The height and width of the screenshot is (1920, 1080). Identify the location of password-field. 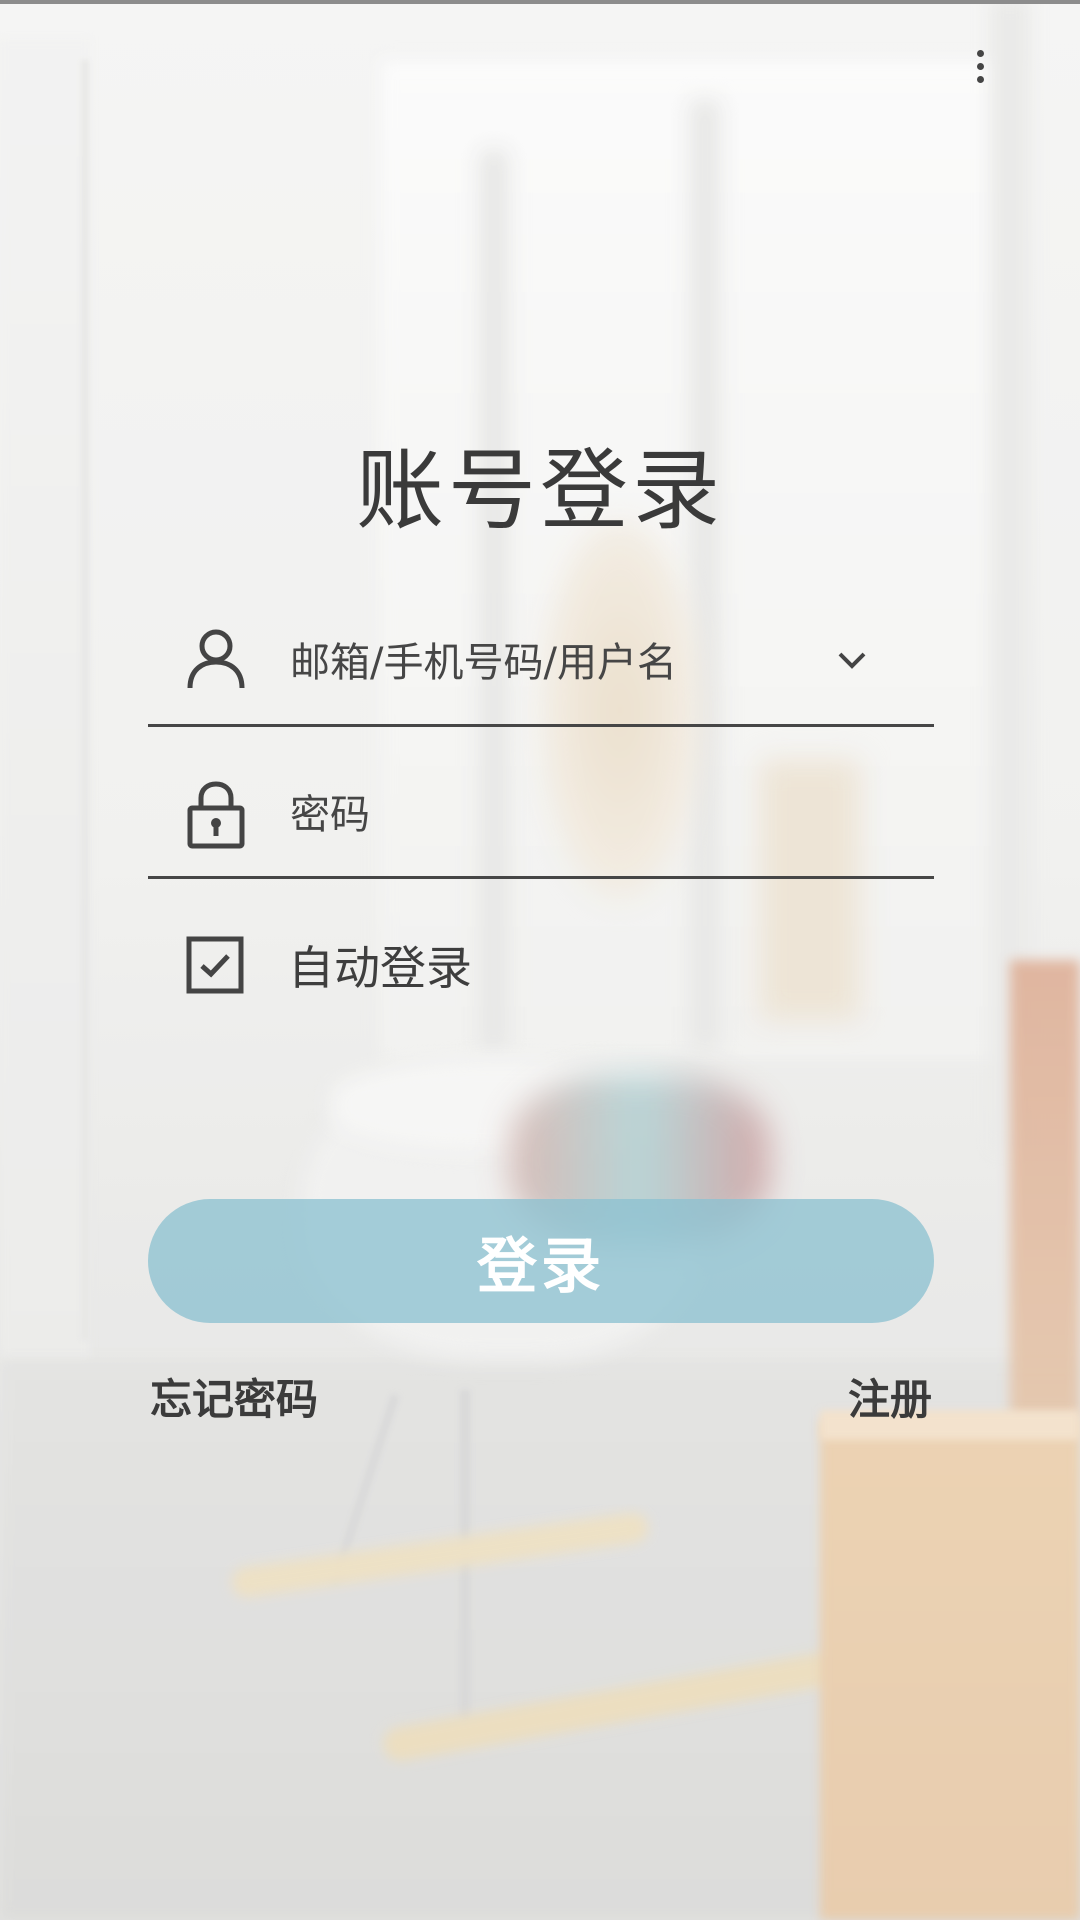
(541, 817).